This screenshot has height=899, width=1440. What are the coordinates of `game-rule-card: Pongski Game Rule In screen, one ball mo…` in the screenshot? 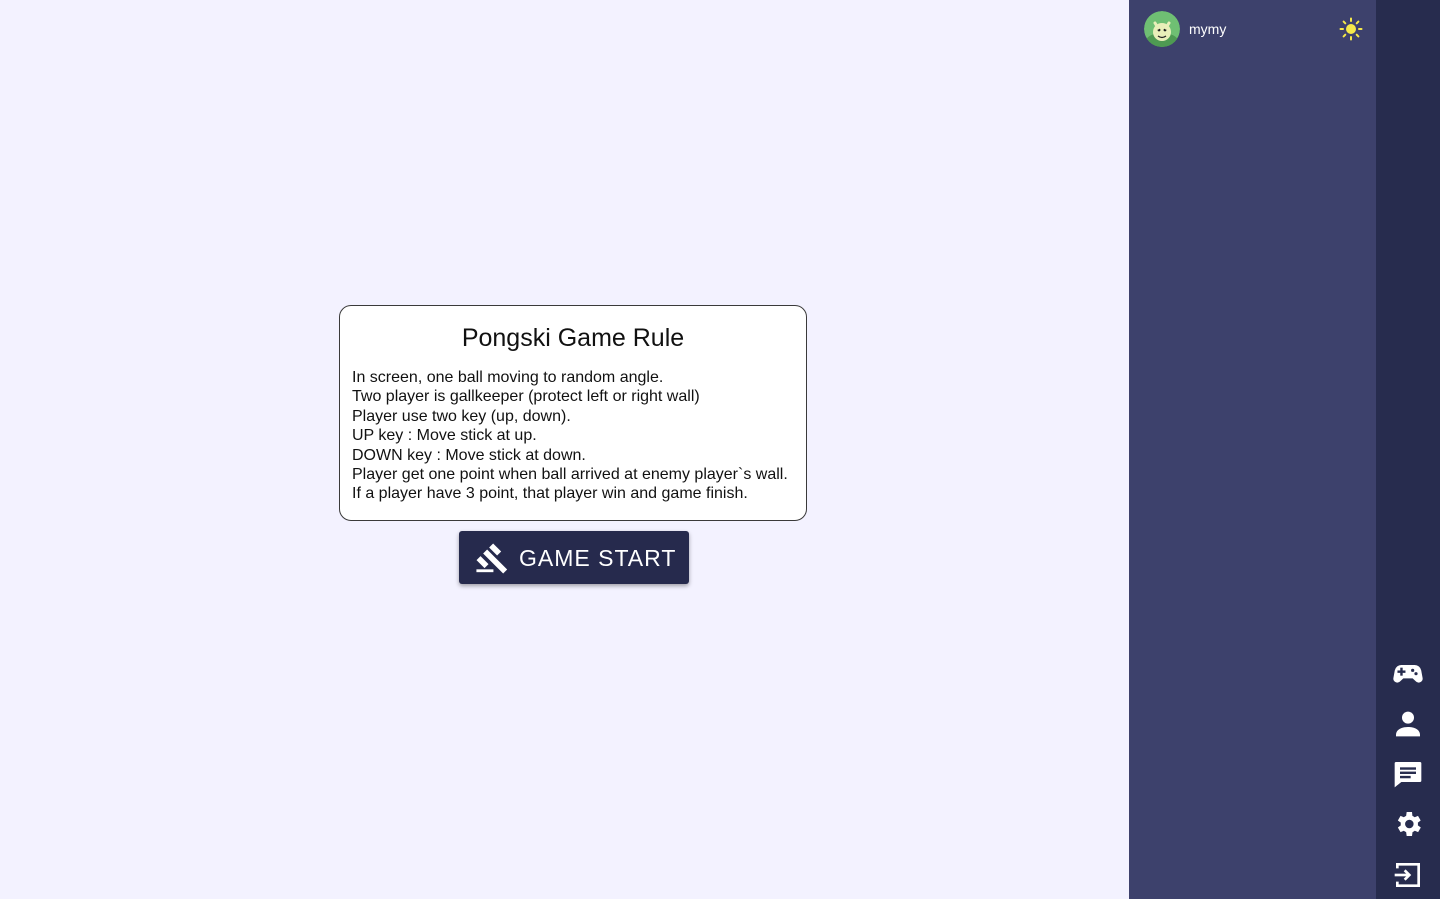 It's located at (573, 413).